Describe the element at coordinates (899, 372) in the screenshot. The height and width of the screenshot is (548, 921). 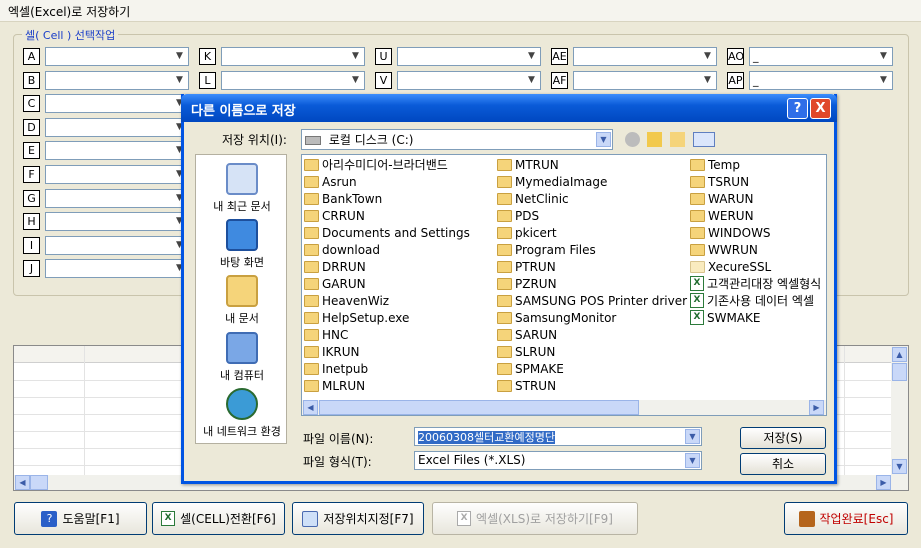
I see `scroll-thumb` at that location.